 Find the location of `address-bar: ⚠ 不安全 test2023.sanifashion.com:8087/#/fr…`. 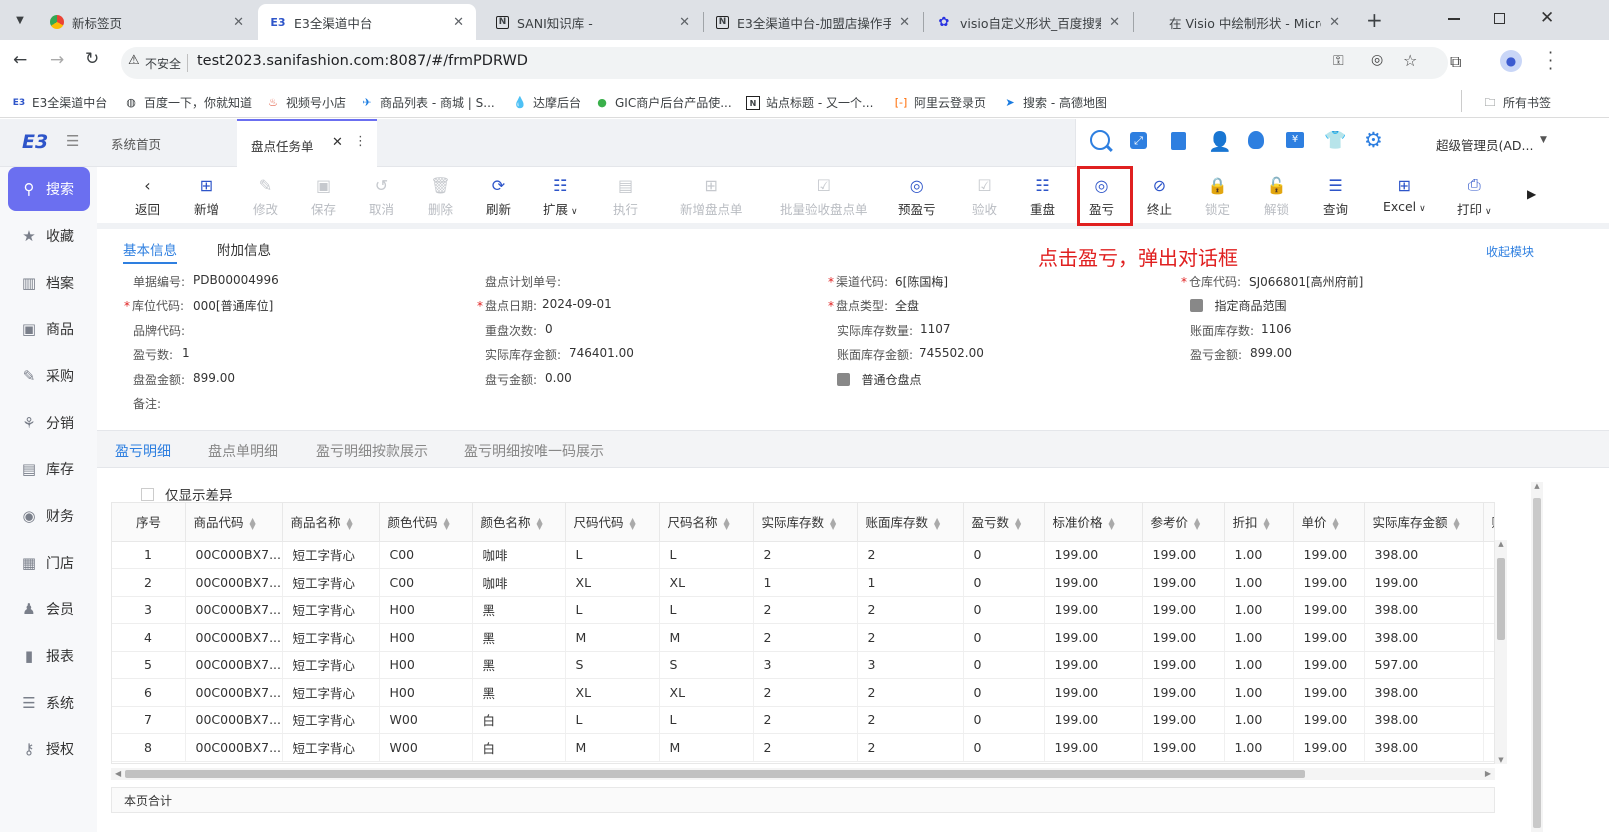

address-bar: ⚠ 不安全 test2023.sanifashion.com:8087/#/fr… is located at coordinates (784, 63).